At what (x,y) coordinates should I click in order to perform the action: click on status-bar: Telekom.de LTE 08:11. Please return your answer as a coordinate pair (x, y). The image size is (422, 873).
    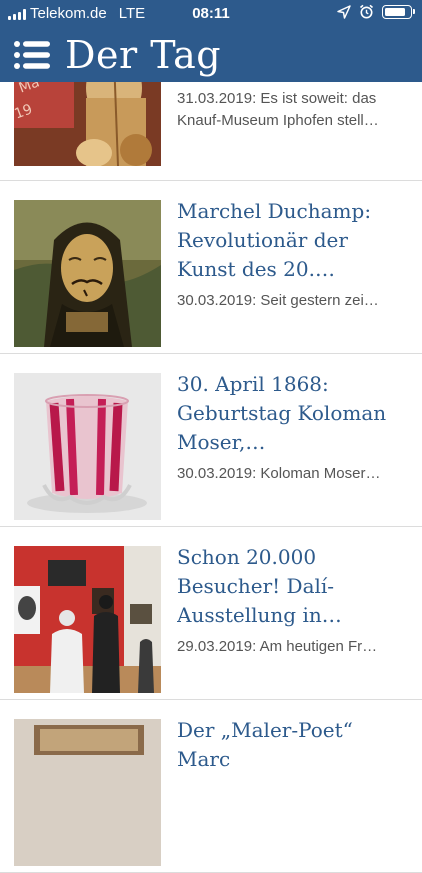
    Looking at the image, I should click on (211, 14).